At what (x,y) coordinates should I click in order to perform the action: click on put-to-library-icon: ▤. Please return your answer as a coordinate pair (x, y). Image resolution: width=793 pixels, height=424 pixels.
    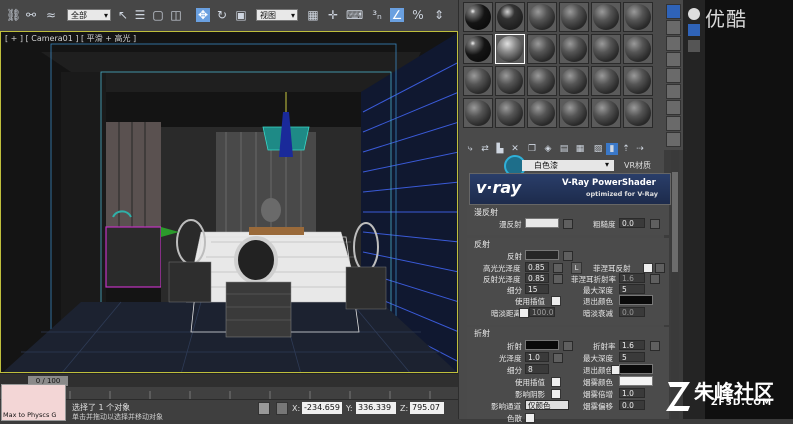
    Looking at the image, I should click on (564, 149).